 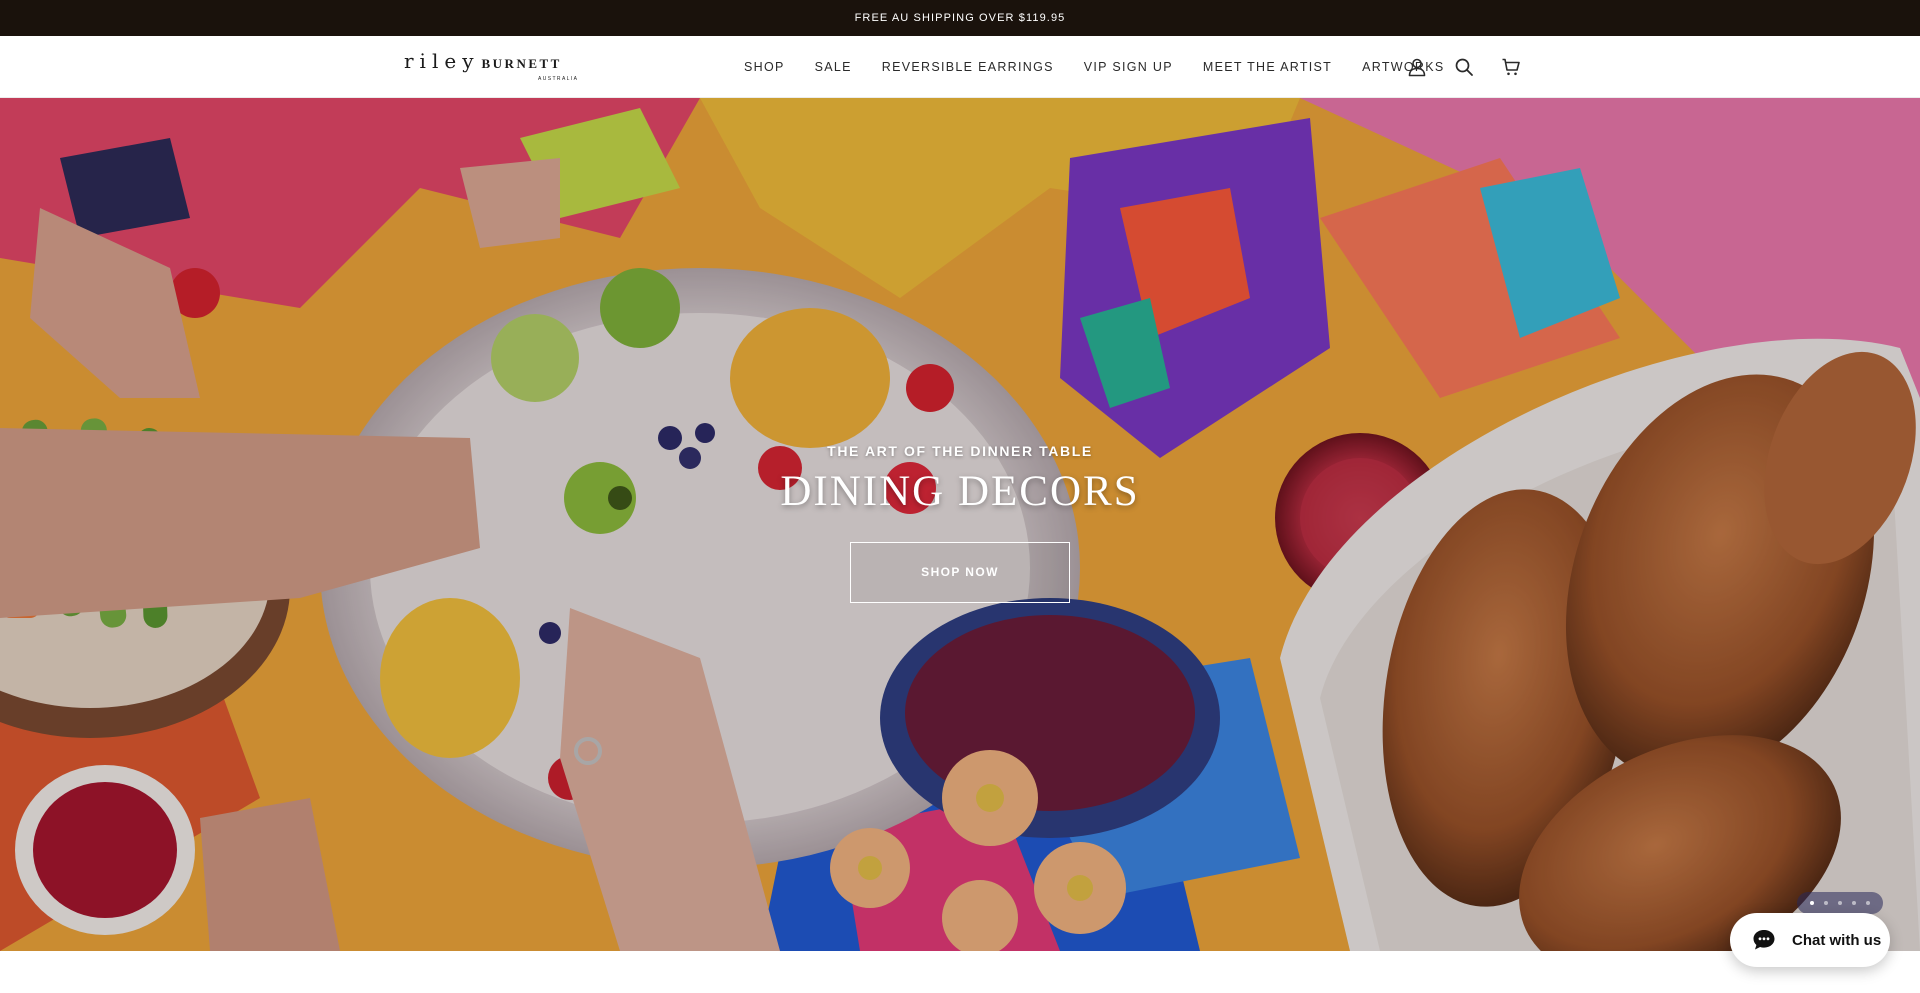 What do you see at coordinates (968, 67) in the screenshot?
I see `nav-reversible-earrings: REVERSIBLE EARRINGS` at bounding box center [968, 67].